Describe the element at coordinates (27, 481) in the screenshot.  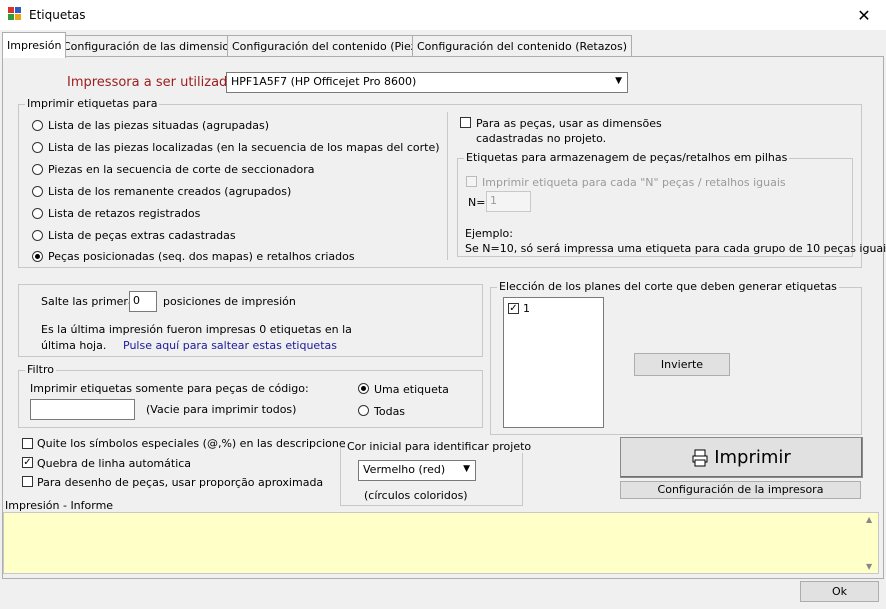
I see `proportion-checkbox` at that location.